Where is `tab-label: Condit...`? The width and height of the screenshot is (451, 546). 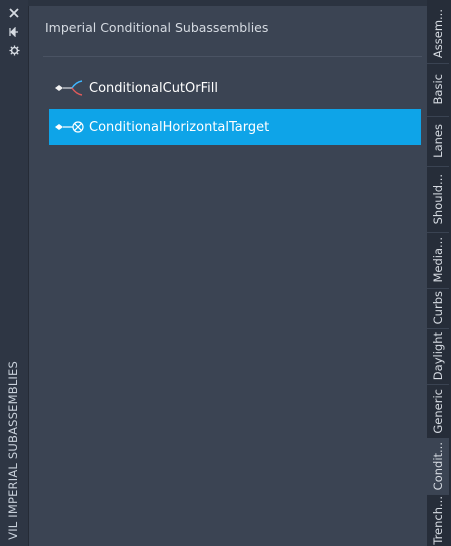 tab-label: Condit... is located at coordinates (438, 466).